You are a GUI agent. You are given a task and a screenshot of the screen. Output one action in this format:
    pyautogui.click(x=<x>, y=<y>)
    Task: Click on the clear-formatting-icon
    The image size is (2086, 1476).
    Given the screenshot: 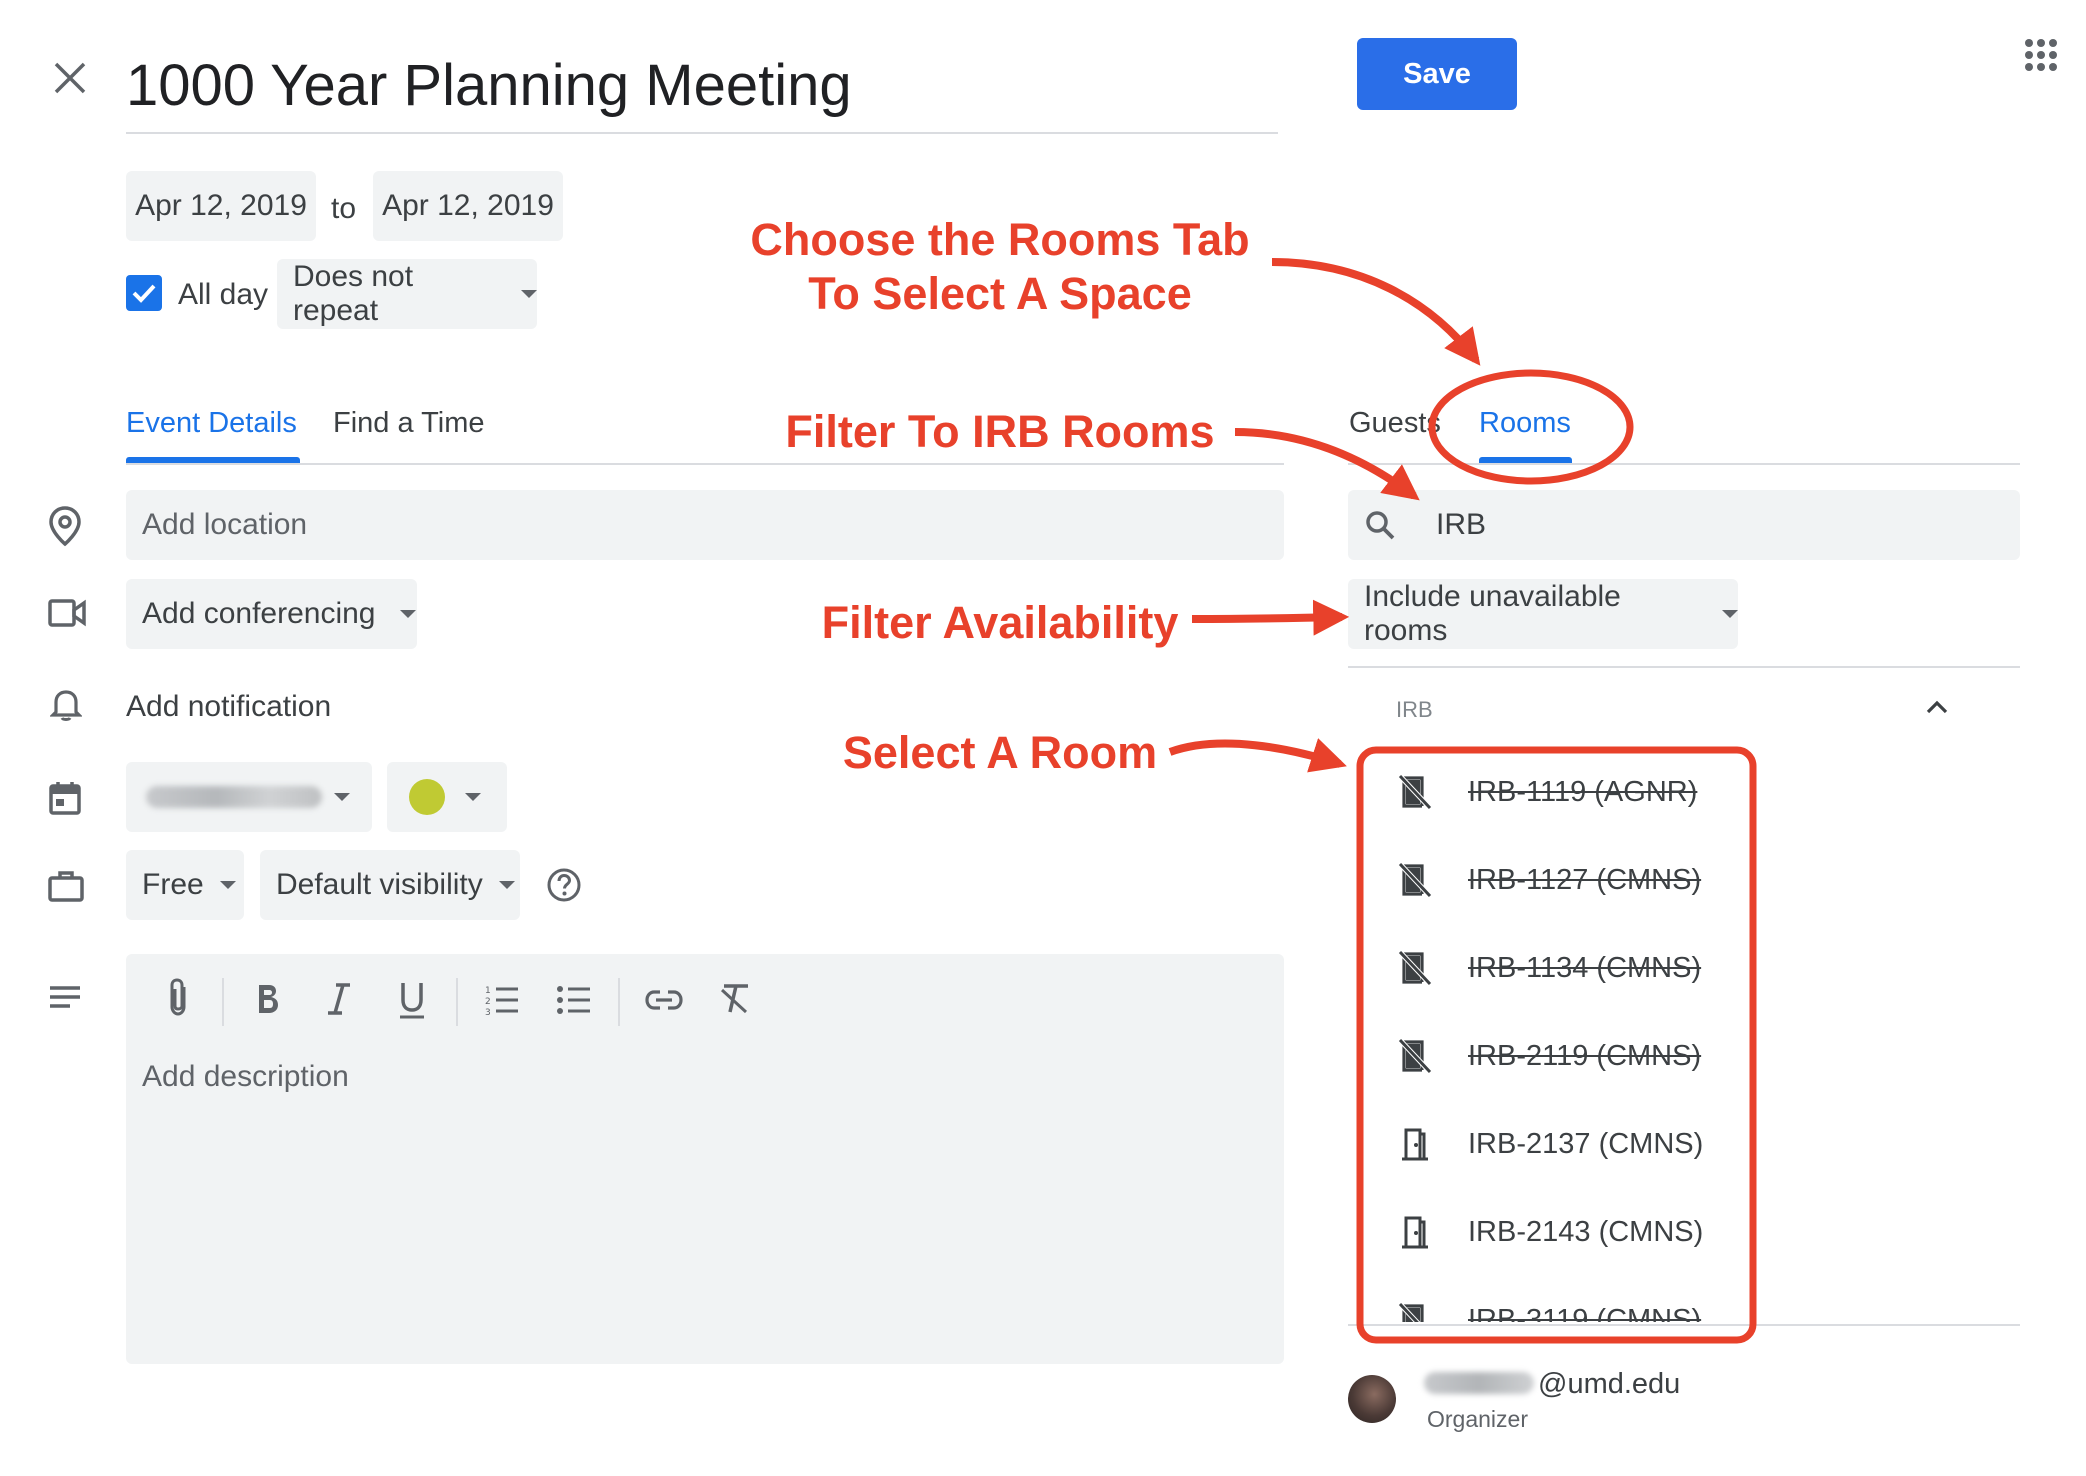 What is the action you would take?
    pyautogui.click(x=735, y=999)
    